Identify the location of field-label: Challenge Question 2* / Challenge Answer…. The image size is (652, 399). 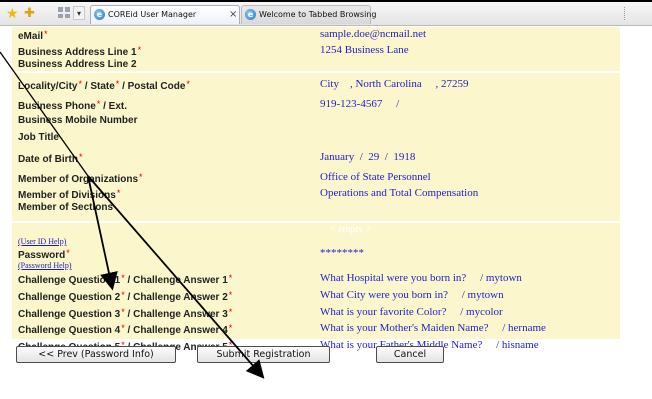
(125, 296).